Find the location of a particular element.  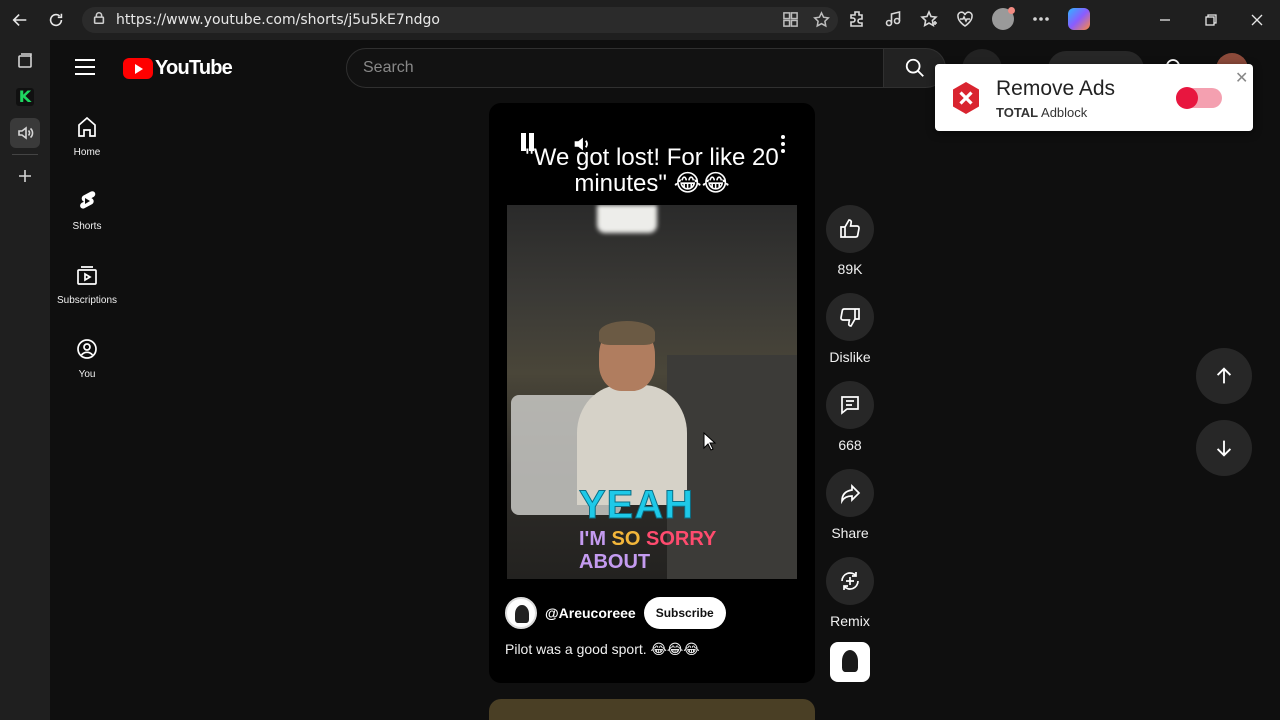

youtube-tab-audio is located at coordinates (25, 133).